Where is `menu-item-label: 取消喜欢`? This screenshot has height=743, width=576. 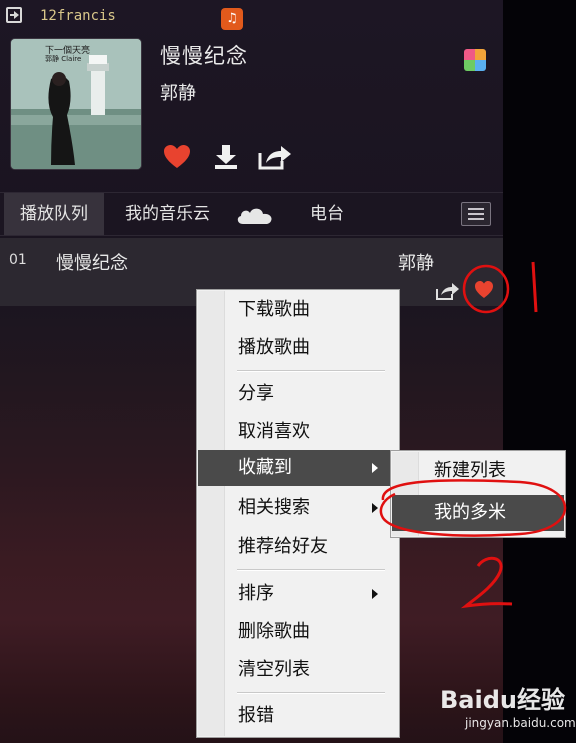 menu-item-label: 取消喜欢 is located at coordinates (274, 431).